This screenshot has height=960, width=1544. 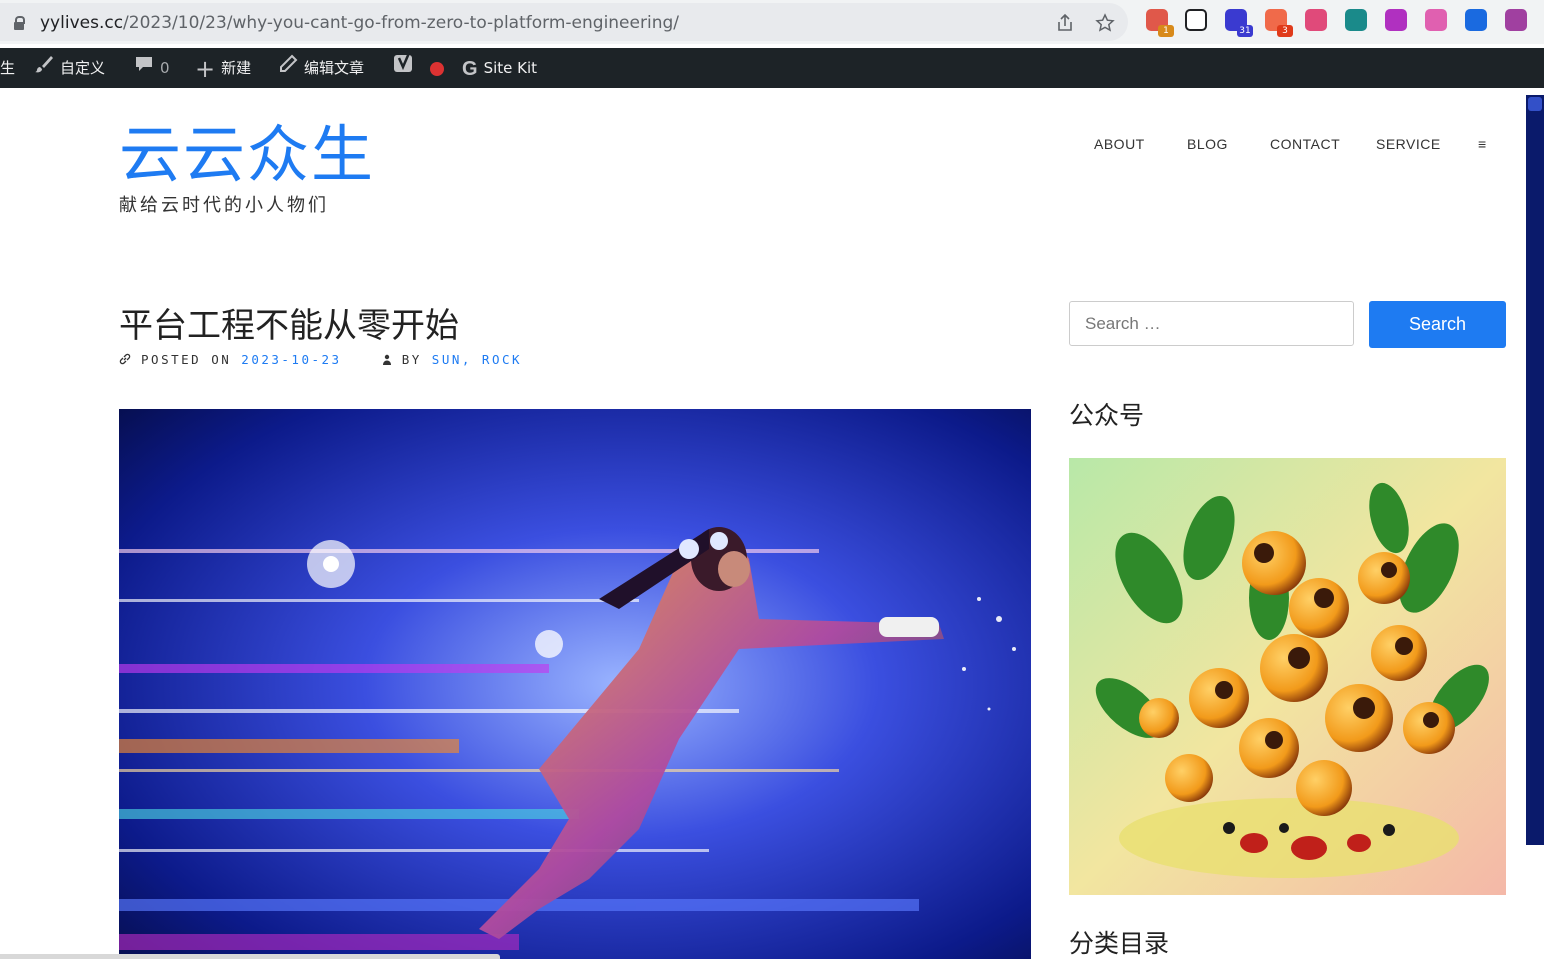 I want to click on extension-icon-graduation: 31, so click(x=1239, y=23).